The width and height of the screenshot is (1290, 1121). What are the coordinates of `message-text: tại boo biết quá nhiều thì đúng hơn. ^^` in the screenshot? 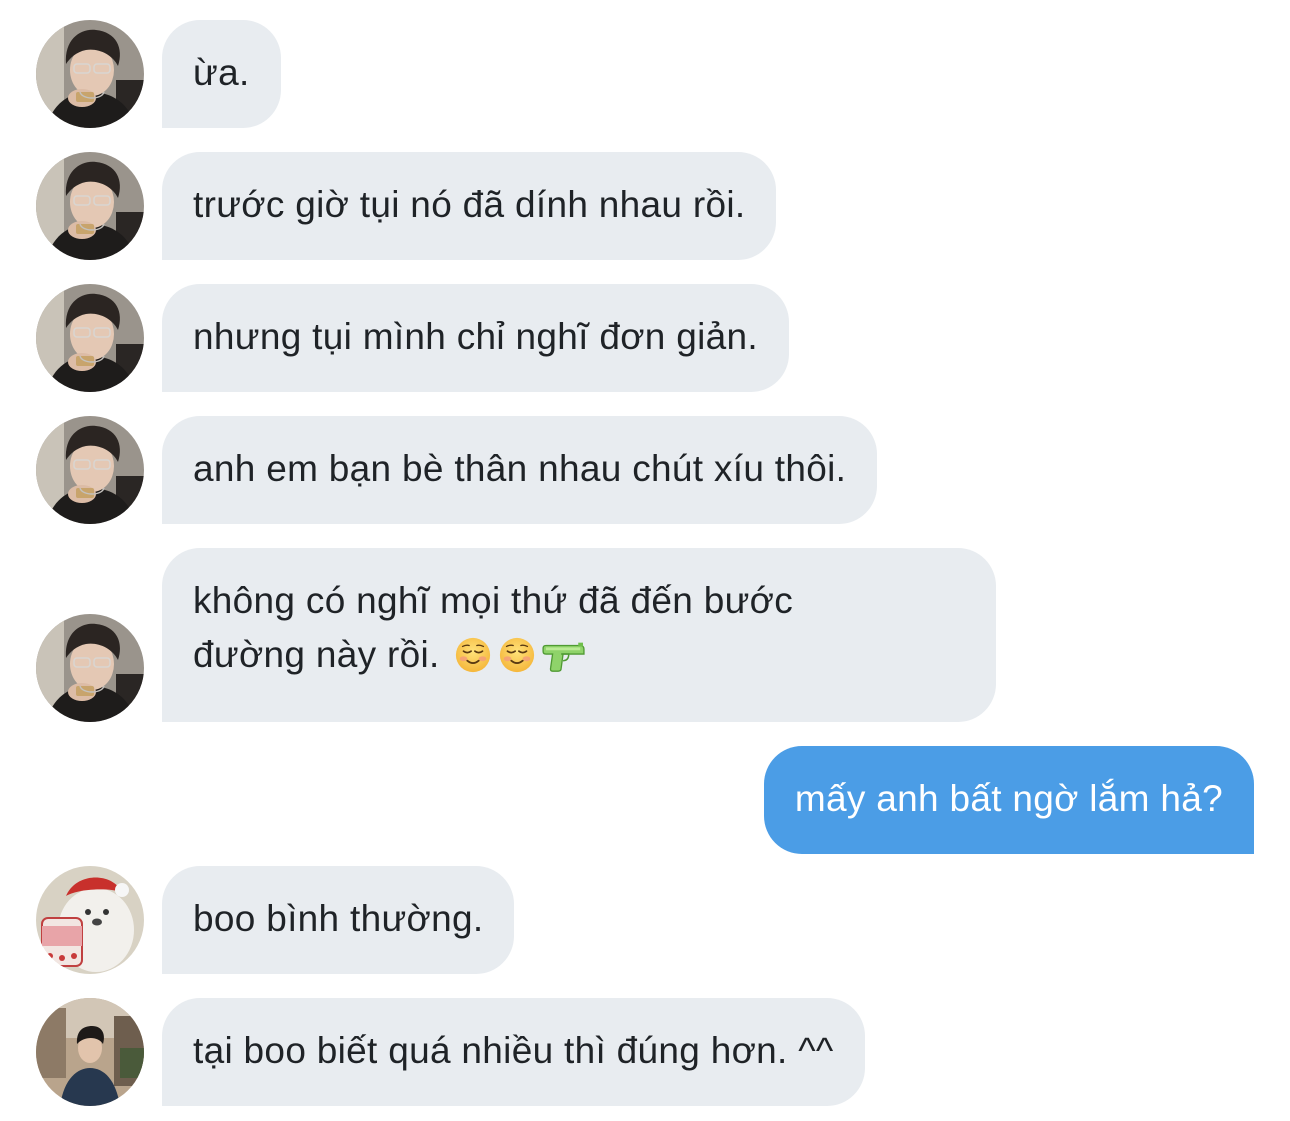 It's located at (513, 1050).